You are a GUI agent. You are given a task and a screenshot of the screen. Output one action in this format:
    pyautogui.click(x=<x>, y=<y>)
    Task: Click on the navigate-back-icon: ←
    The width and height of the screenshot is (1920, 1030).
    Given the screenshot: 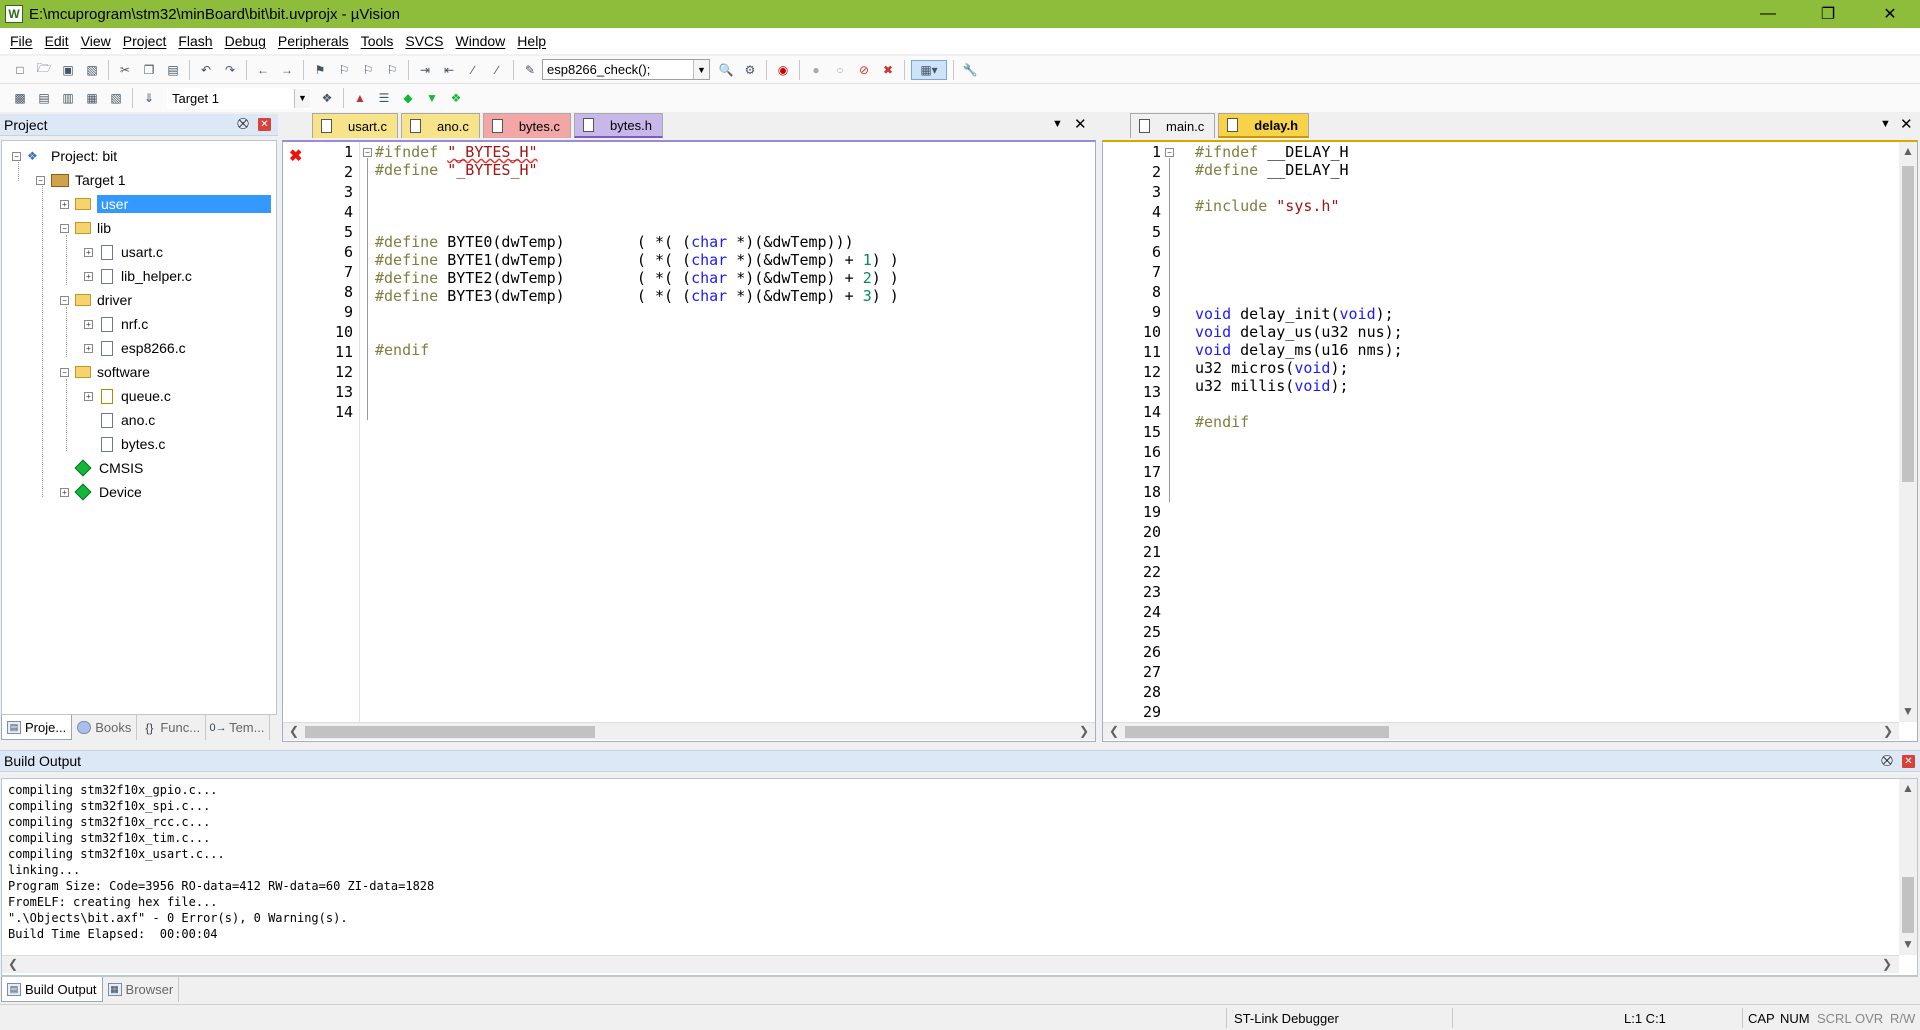 What is the action you would take?
    pyautogui.click(x=263, y=70)
    